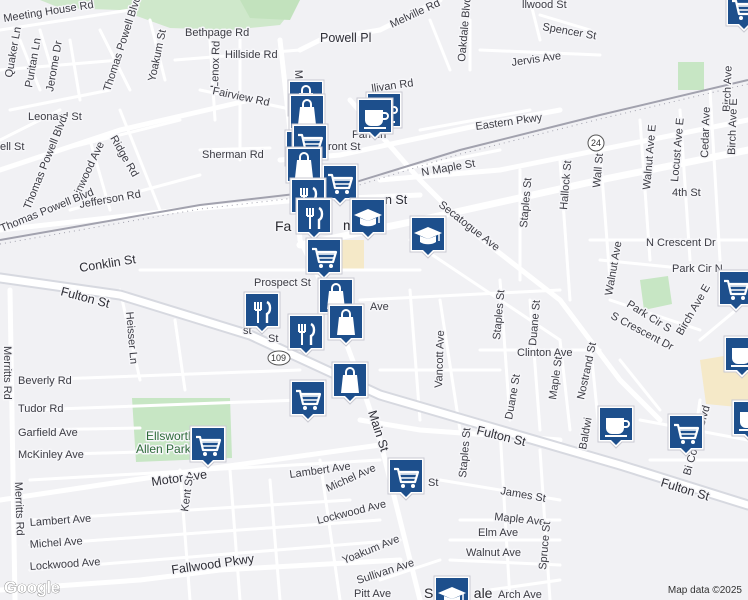 The height and width of the screenshot is (600, 748). What do you see at coordinates (233, 155) in the screenshot?
I see `label-sherman-rd: Sherman Rd` at bounding box center [233, 155].